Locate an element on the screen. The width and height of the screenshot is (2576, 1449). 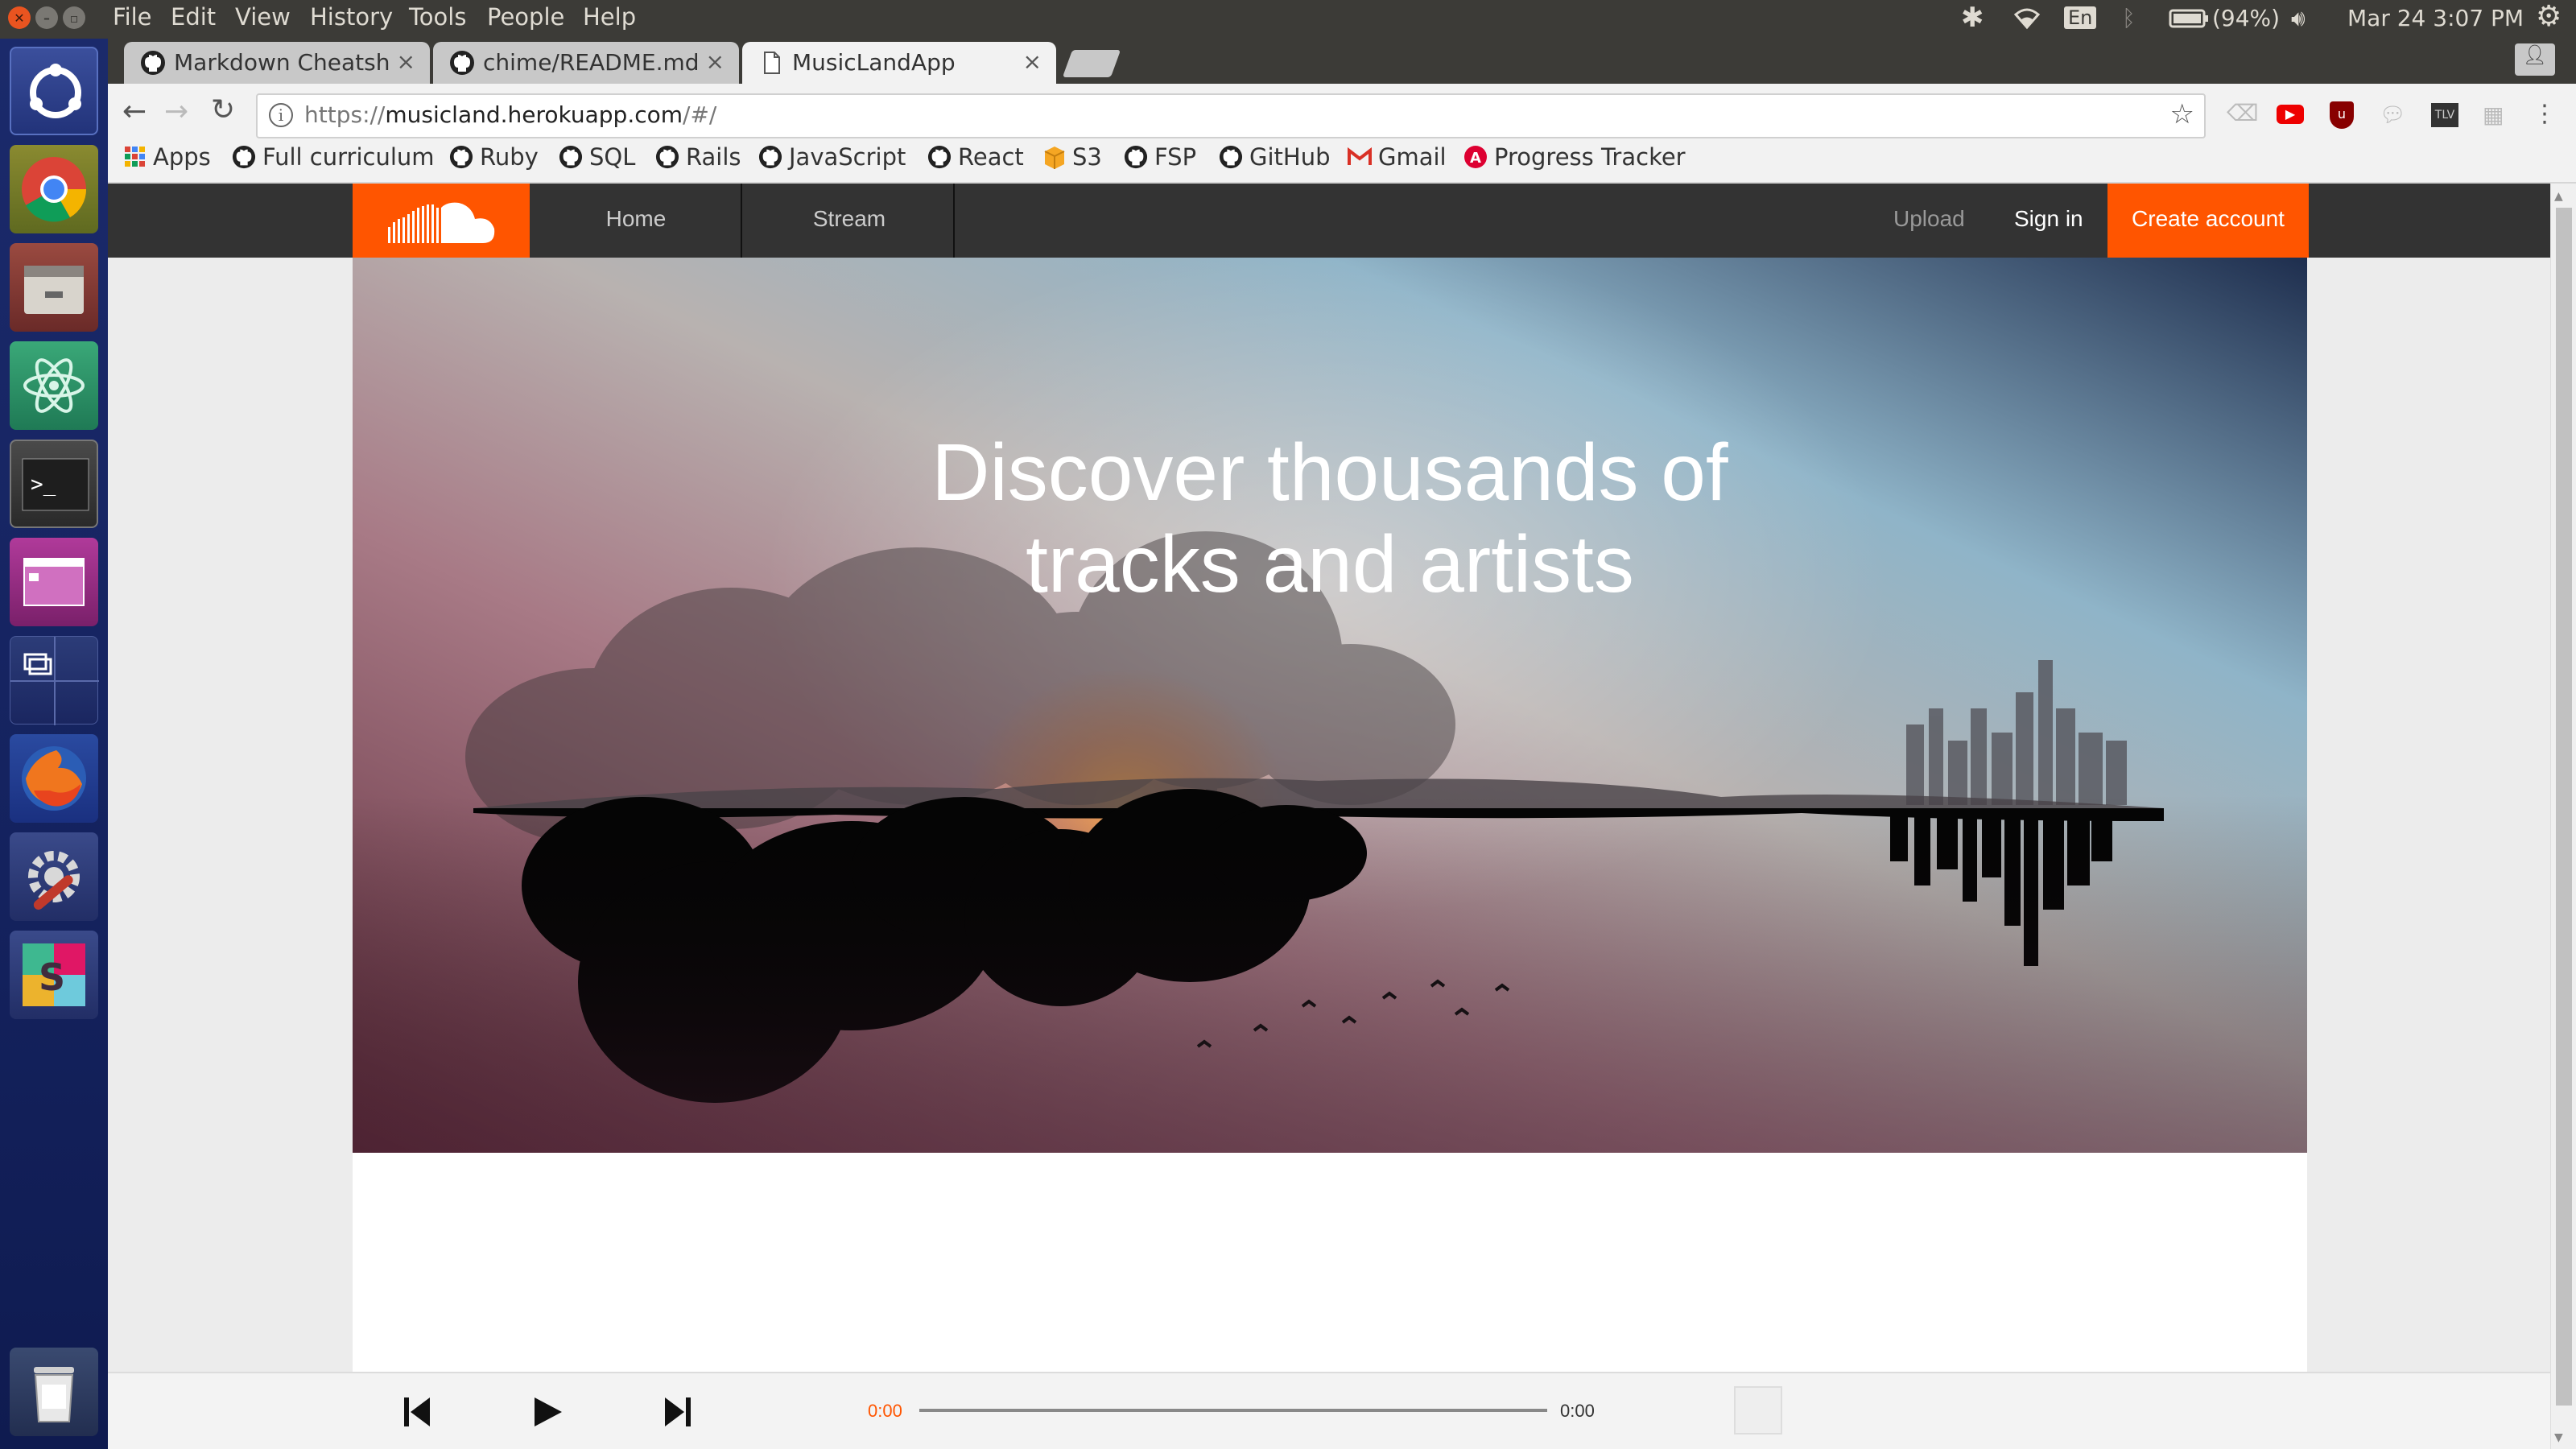
scroll-down-arrow-icon: ▼ is located at coordinates (2558, 1437).